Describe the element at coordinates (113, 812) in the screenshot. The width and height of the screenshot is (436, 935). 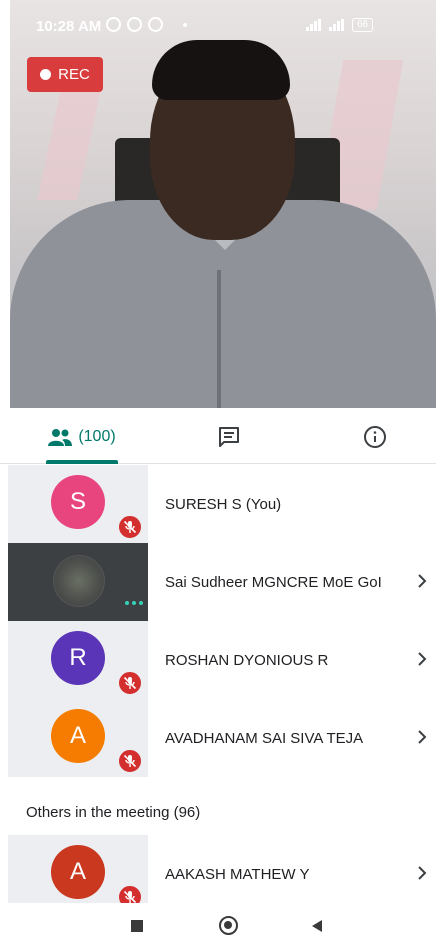
I see `others-section-title: Others in the meeting (96)` at that location.